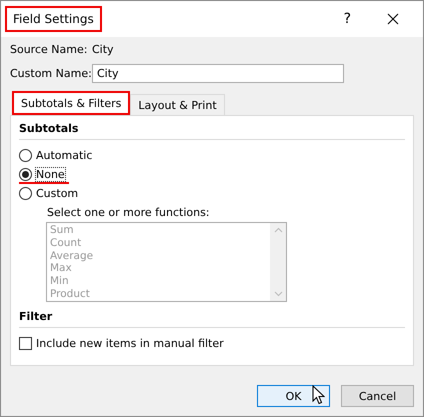 This screenshot has width=424, height=417. What do you see at coordinates (49, 49) in the screenshot?
I see `field-label: Source Name:` at bounding box center [49, 49].